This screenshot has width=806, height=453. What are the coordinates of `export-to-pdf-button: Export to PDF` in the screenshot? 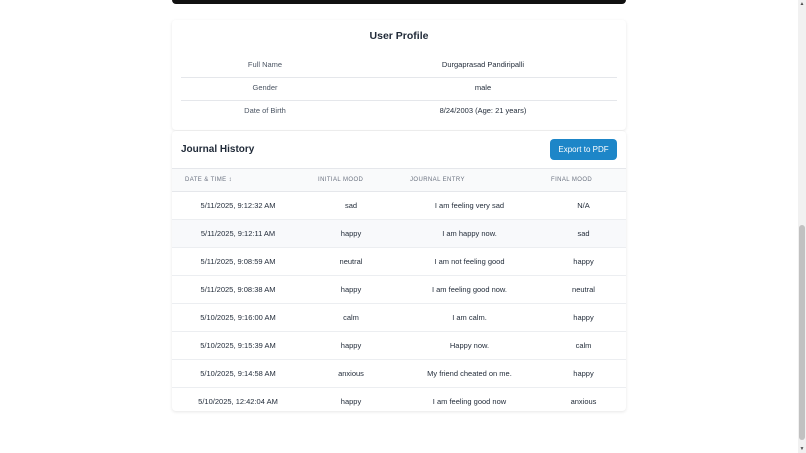 It's located at (583, 149).